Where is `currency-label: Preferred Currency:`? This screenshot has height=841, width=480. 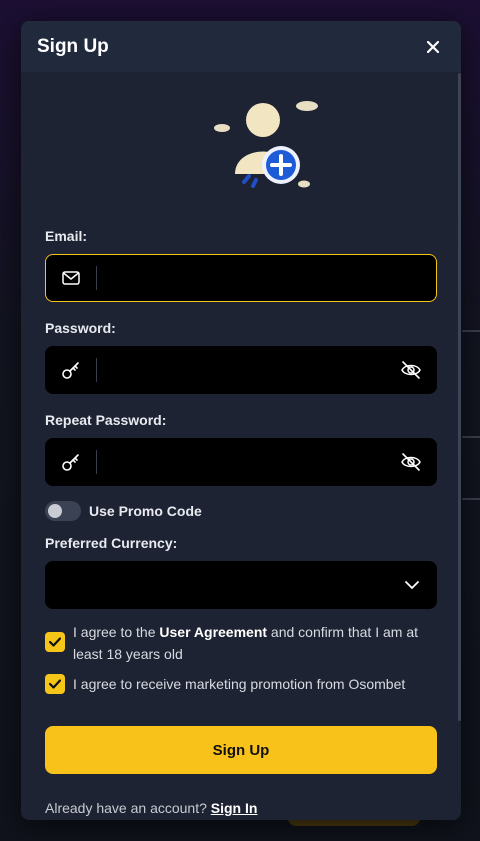 currency-label: Preferred Currency: is located at coordinates (111, 543).